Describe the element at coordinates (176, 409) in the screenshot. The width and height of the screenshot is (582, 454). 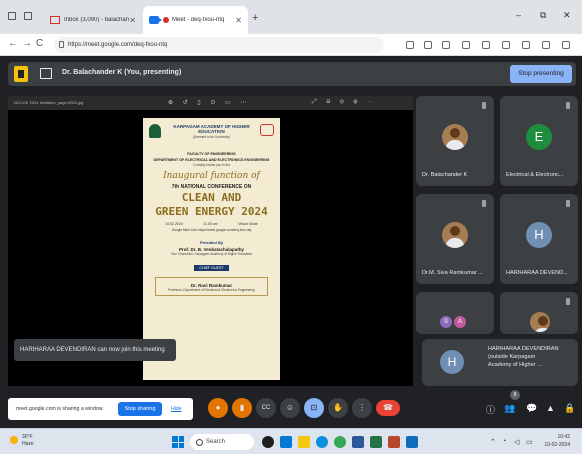
I see `hide-link: Hide` at that location.